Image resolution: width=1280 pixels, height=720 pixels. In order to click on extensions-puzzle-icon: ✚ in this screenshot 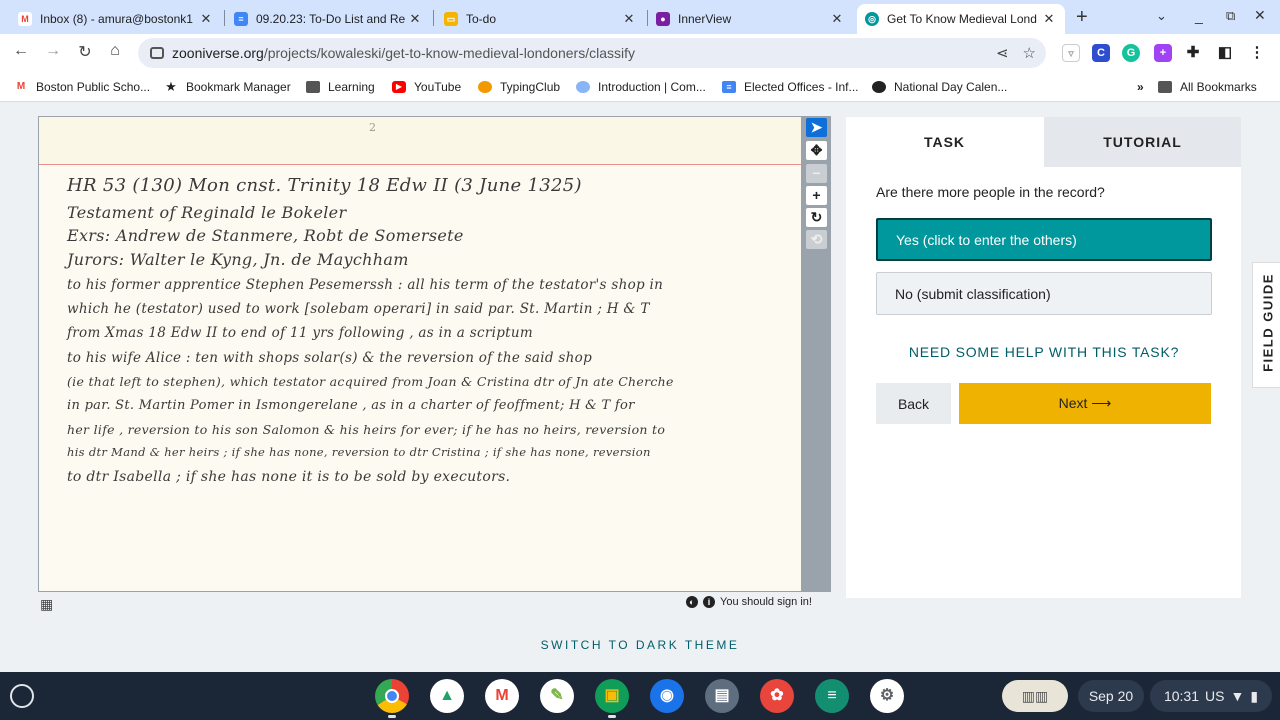, I will do `click(1193, 53)`.